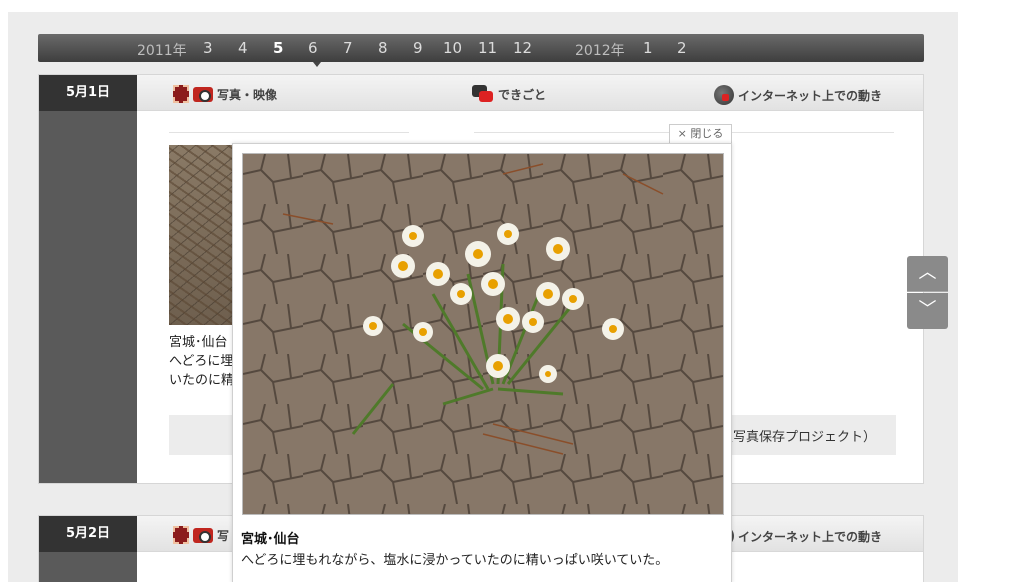 Image resolution: width=1022 pixels, height=582 pixels. Describe the element at coordinates (418, 48) in the screenshot. I see `month-link-2011-9: 9` at that location.